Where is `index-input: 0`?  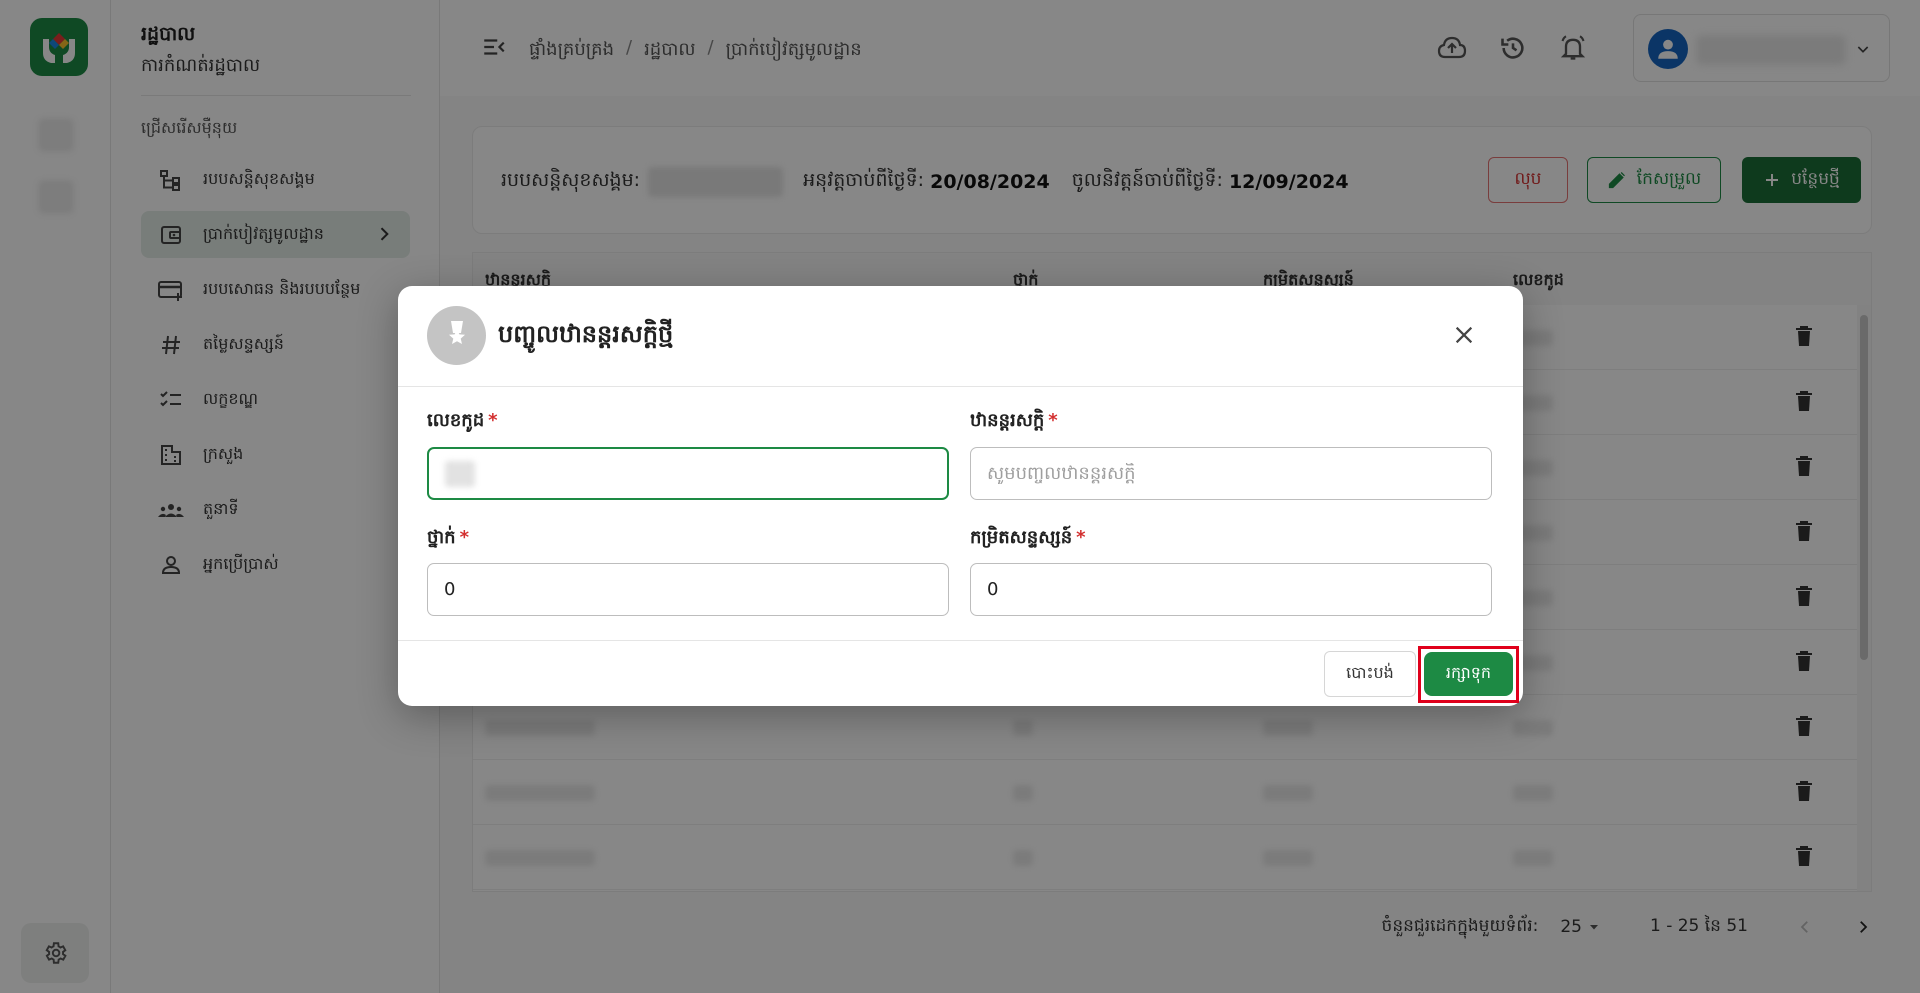 index-input: 0 is located at coordinates (1231, 589).